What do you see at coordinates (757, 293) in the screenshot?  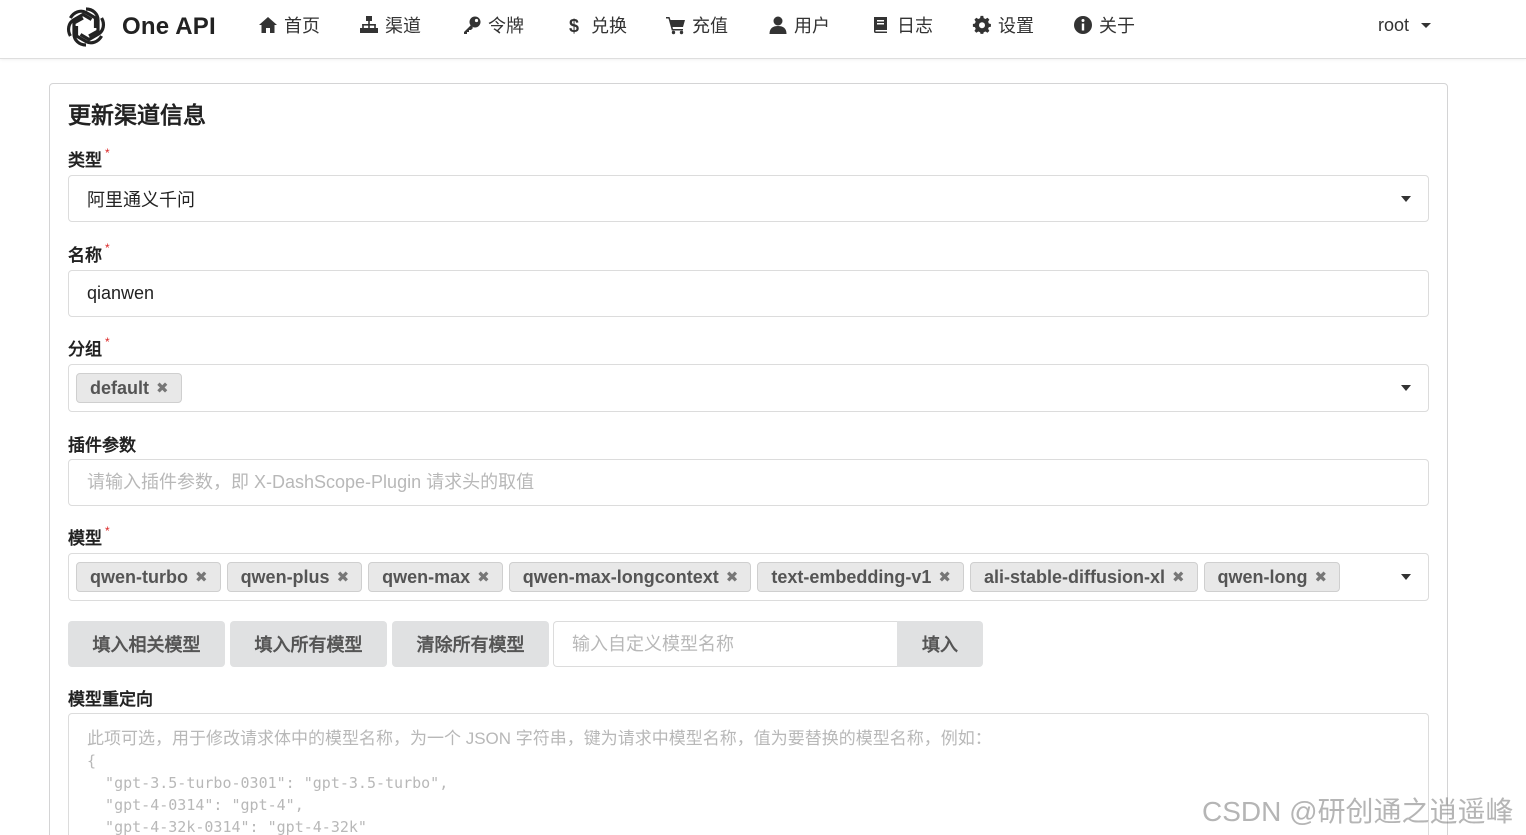 I see `name-input` at bounding box center [757, 293].